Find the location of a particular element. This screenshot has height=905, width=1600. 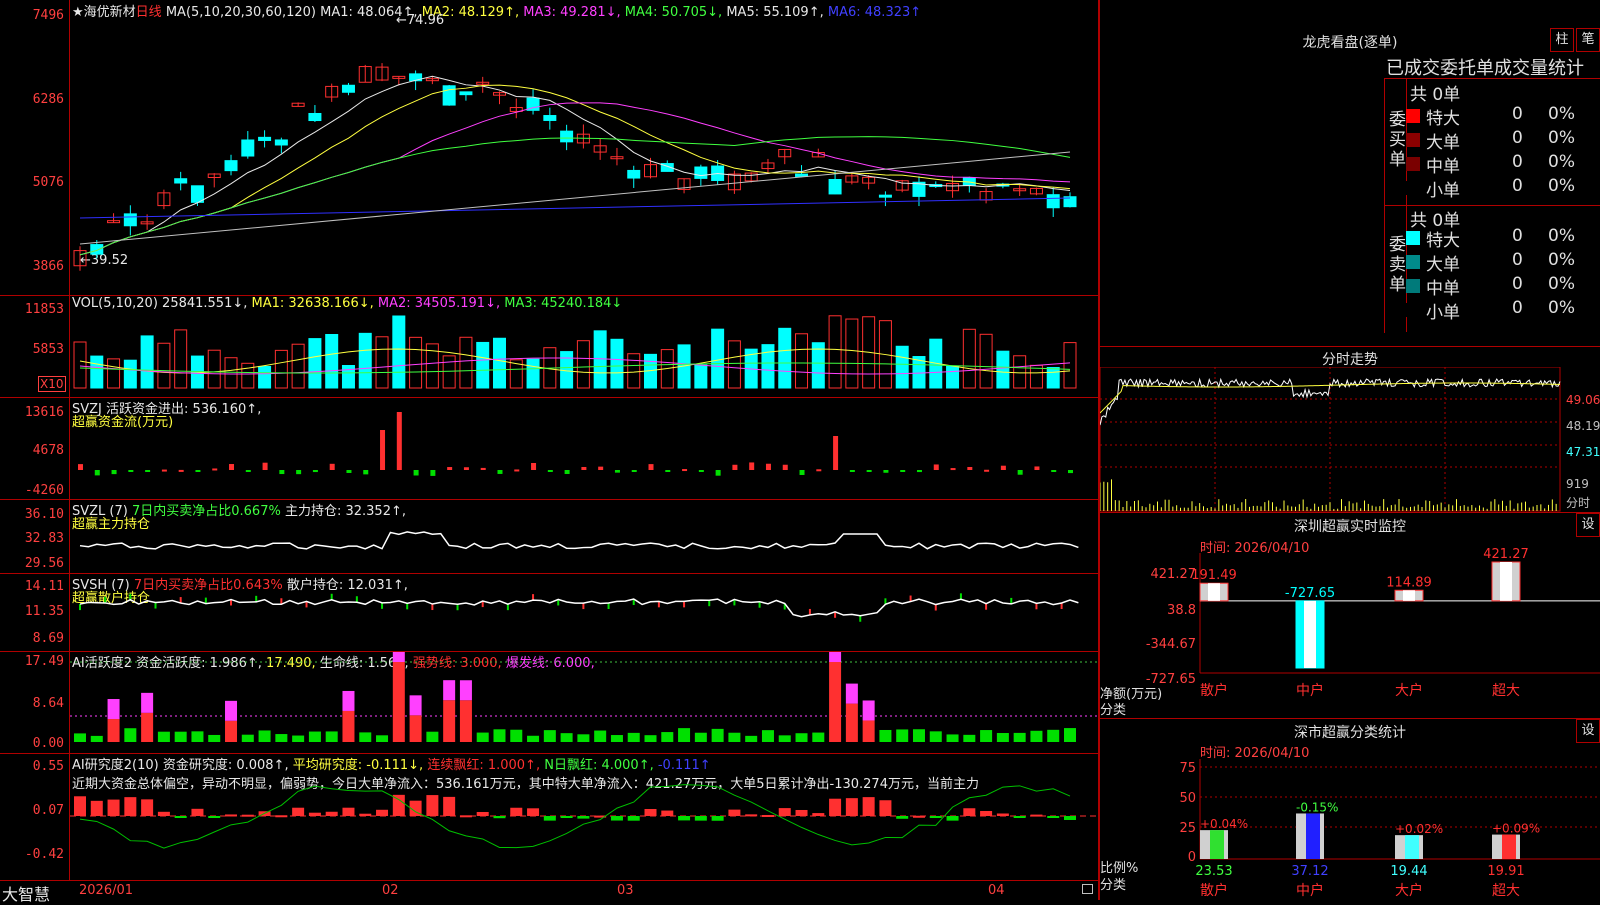

intraday-chart is located at coordinates (1333, 440).